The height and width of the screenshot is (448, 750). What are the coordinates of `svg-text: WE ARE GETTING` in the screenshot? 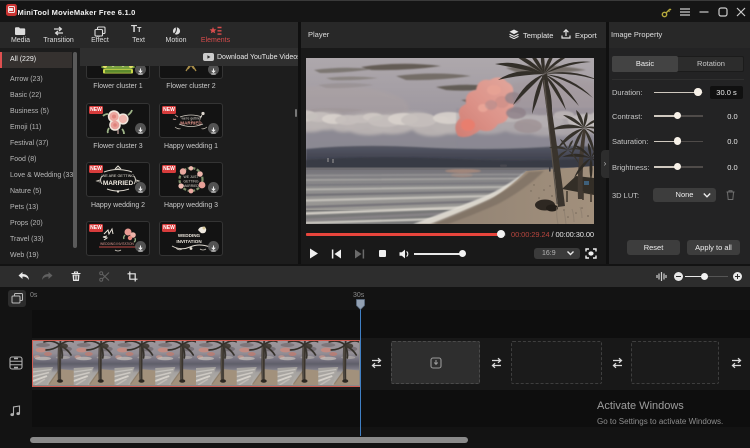 It's located at (118, 176).